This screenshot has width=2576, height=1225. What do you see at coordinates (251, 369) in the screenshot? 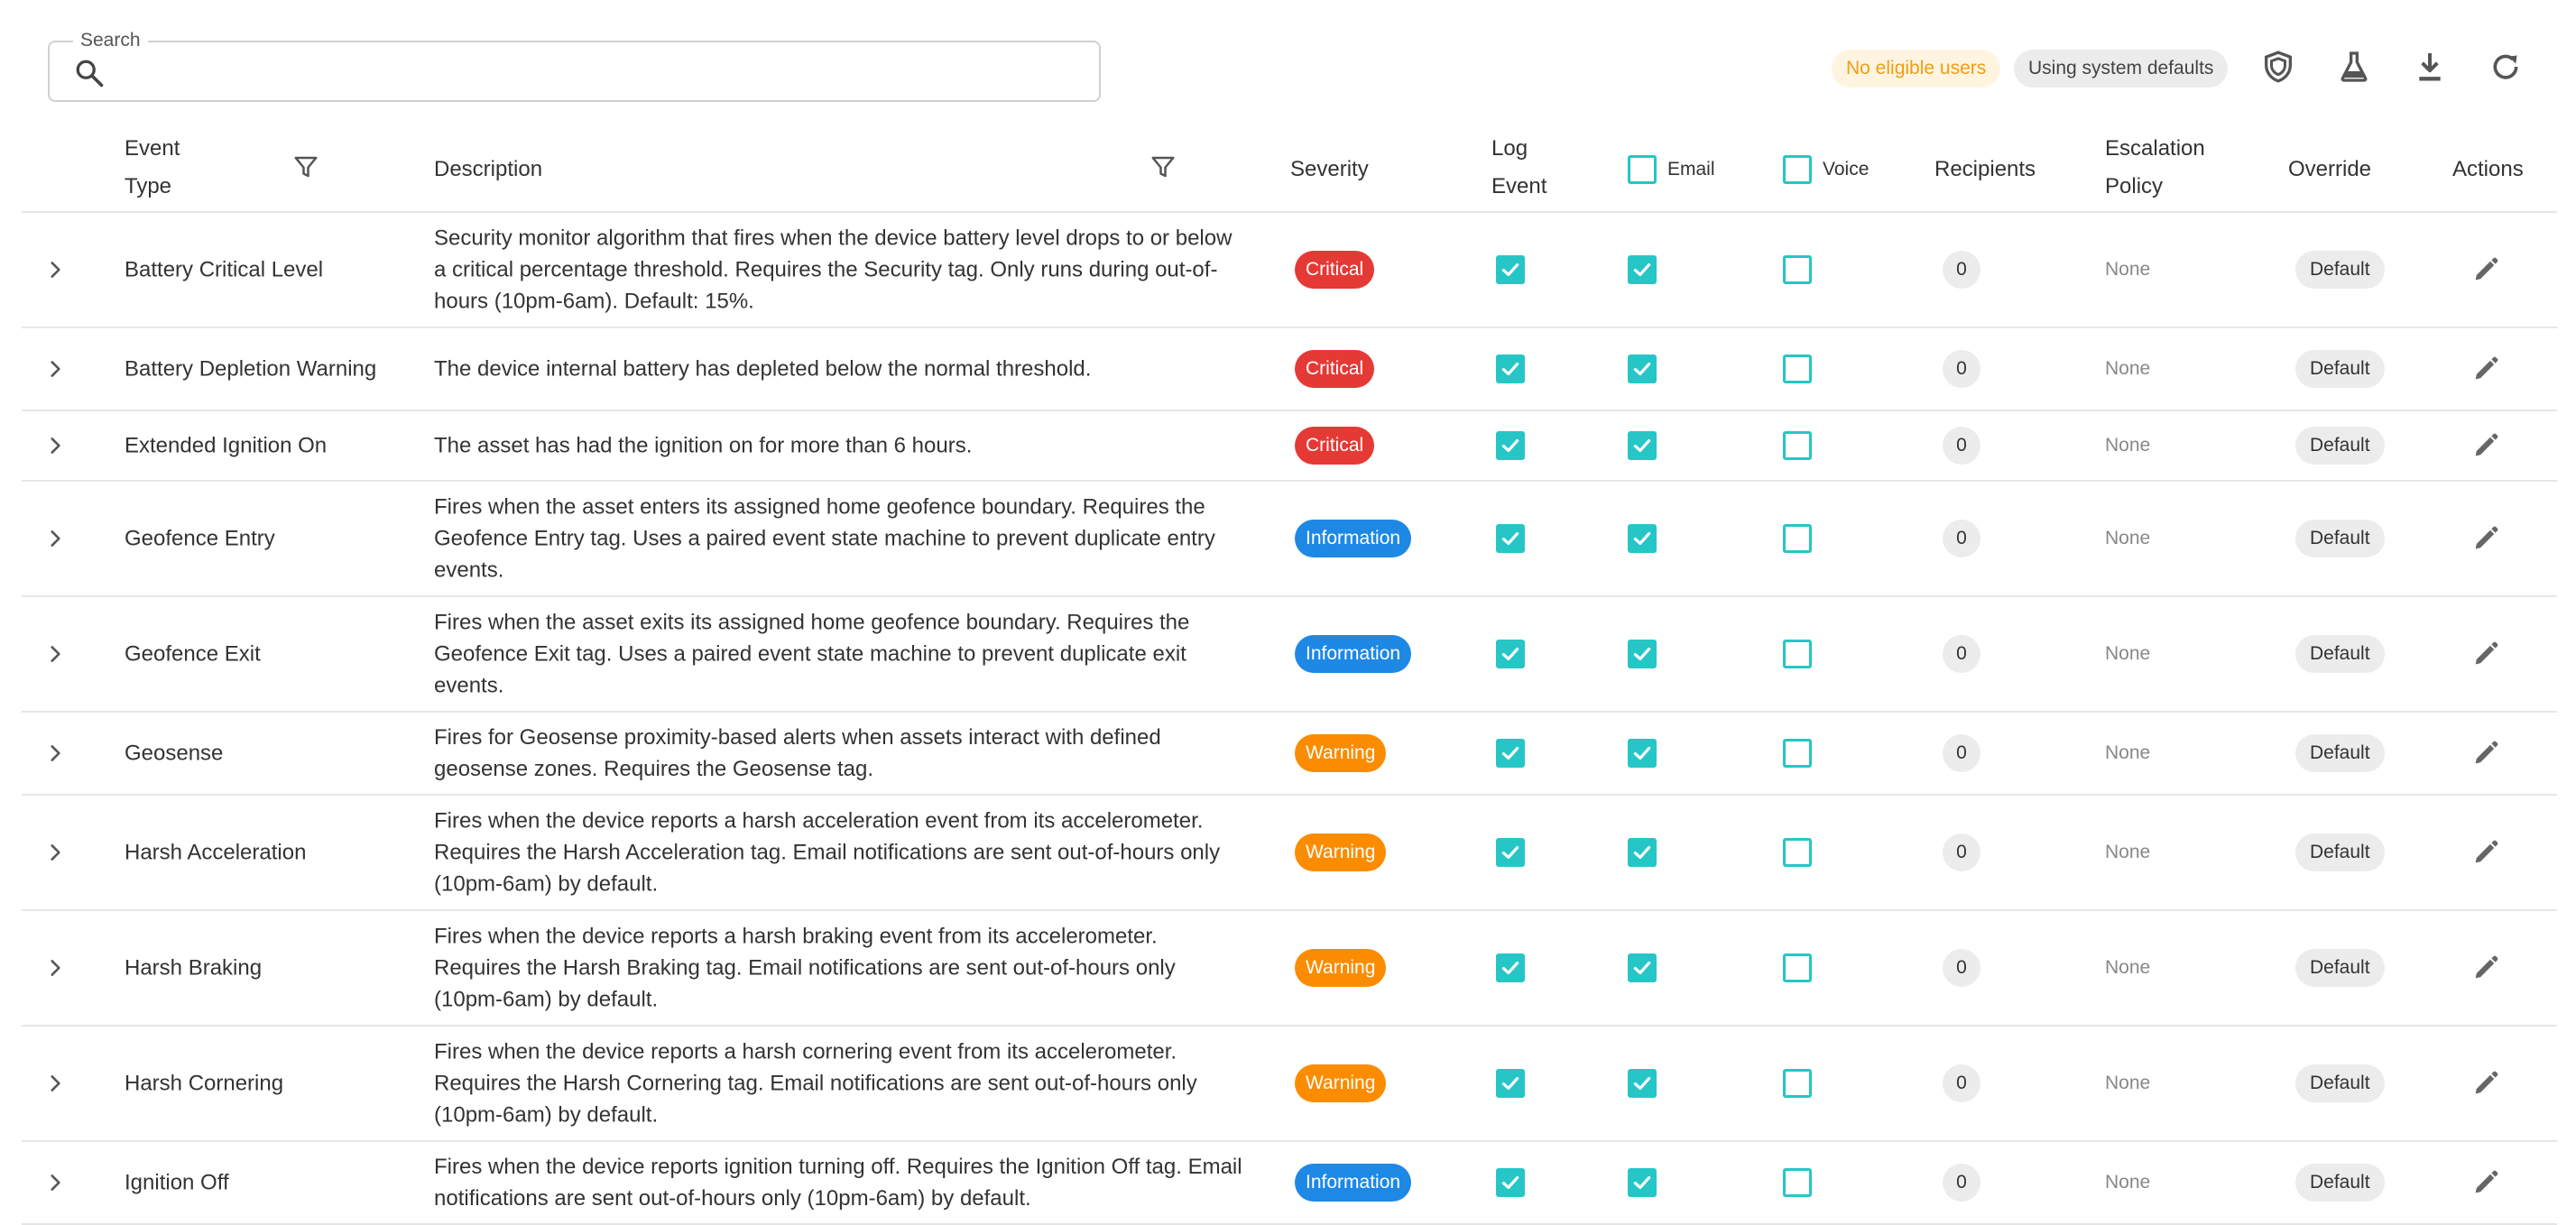
I see `event-type: Battery Depletion Warning` at bounding box center [251, 369].